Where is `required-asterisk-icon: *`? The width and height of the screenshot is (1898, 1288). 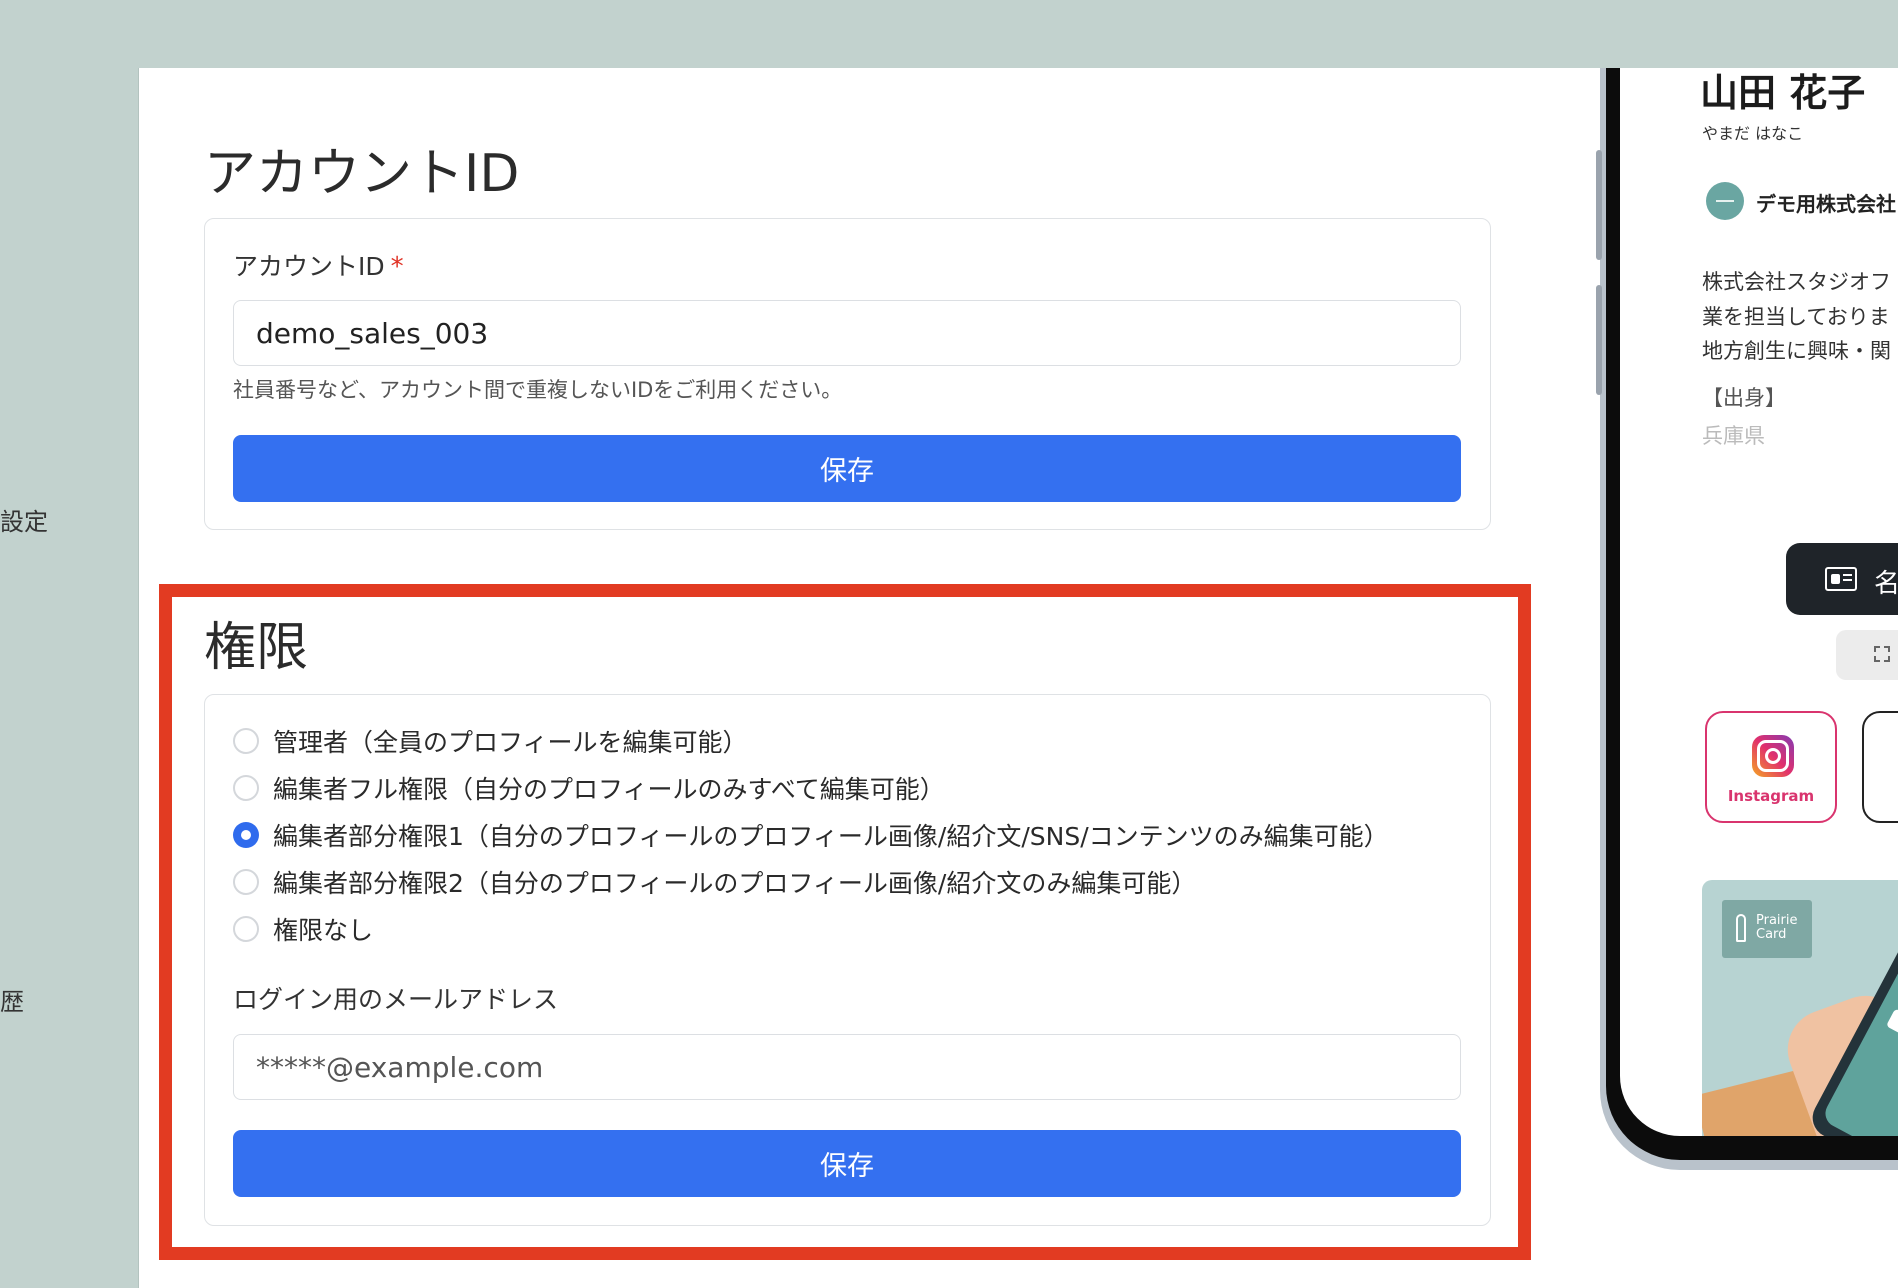 required-asterisk-icon: * is located at coordinates (397, 267).